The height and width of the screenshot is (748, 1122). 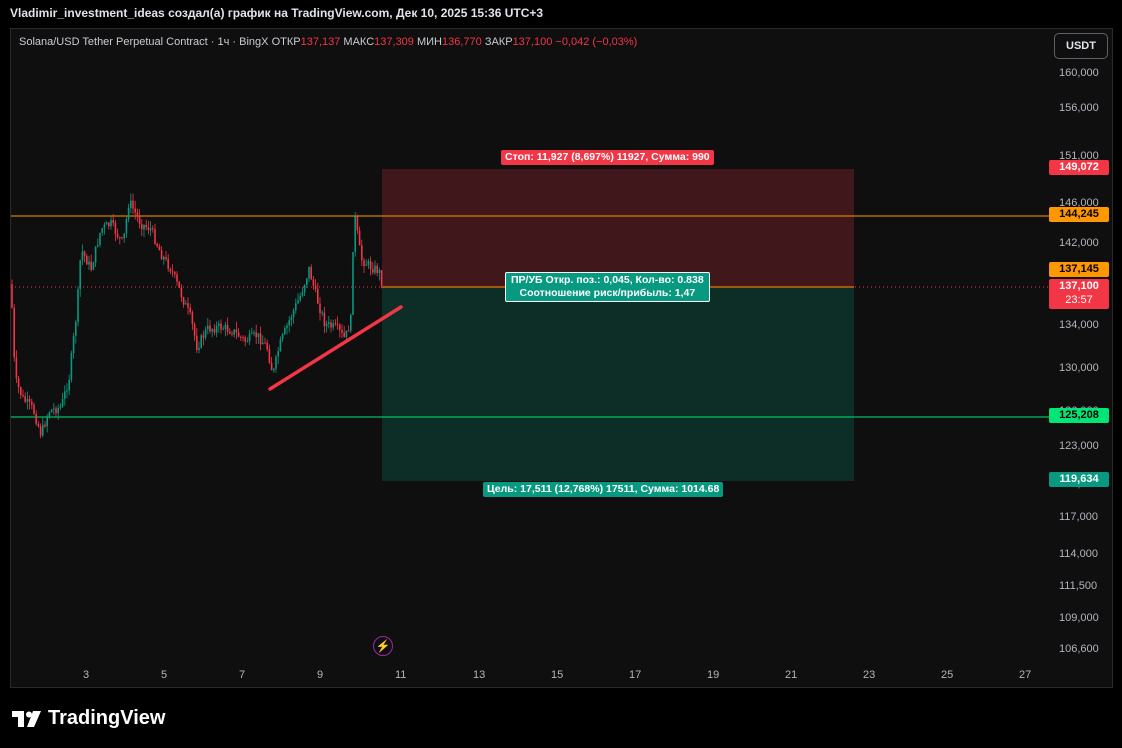 What do you see at coordinates (359, 42) in the screenshot?
I see `high-label: МАКС` at bounding box center [359, 42].